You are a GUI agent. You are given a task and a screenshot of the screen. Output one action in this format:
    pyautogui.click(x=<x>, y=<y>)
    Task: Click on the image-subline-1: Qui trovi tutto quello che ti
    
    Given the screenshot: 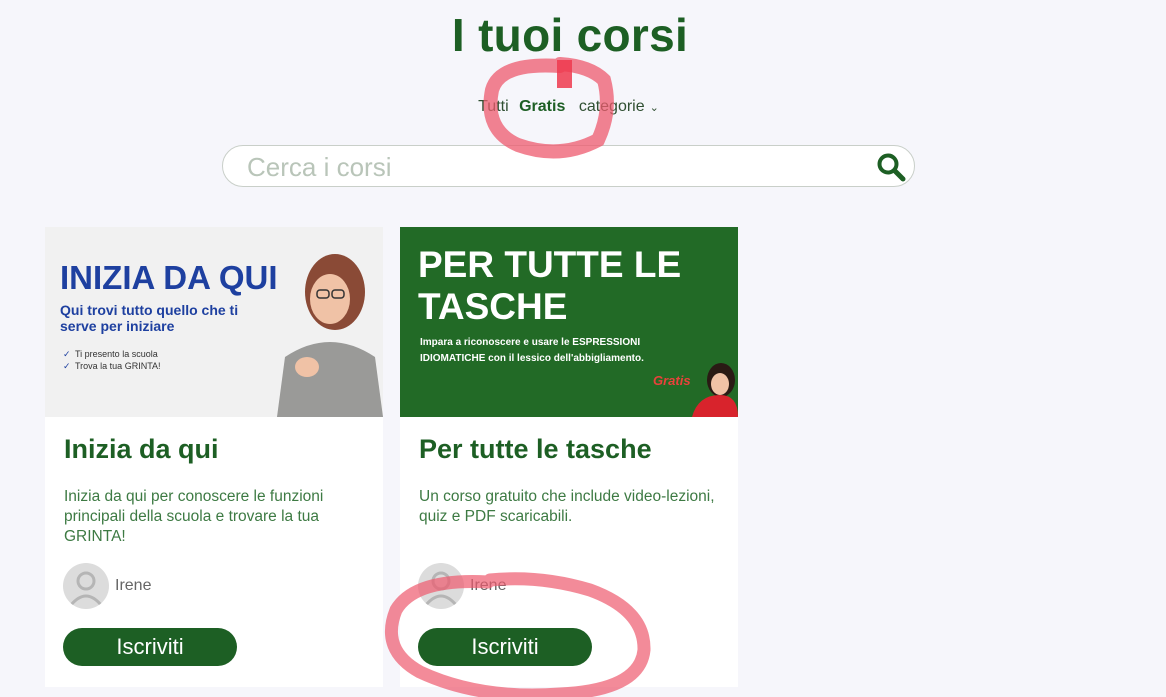 What is the action you would take?
    pyautogui.click(x=149, y=310)
    